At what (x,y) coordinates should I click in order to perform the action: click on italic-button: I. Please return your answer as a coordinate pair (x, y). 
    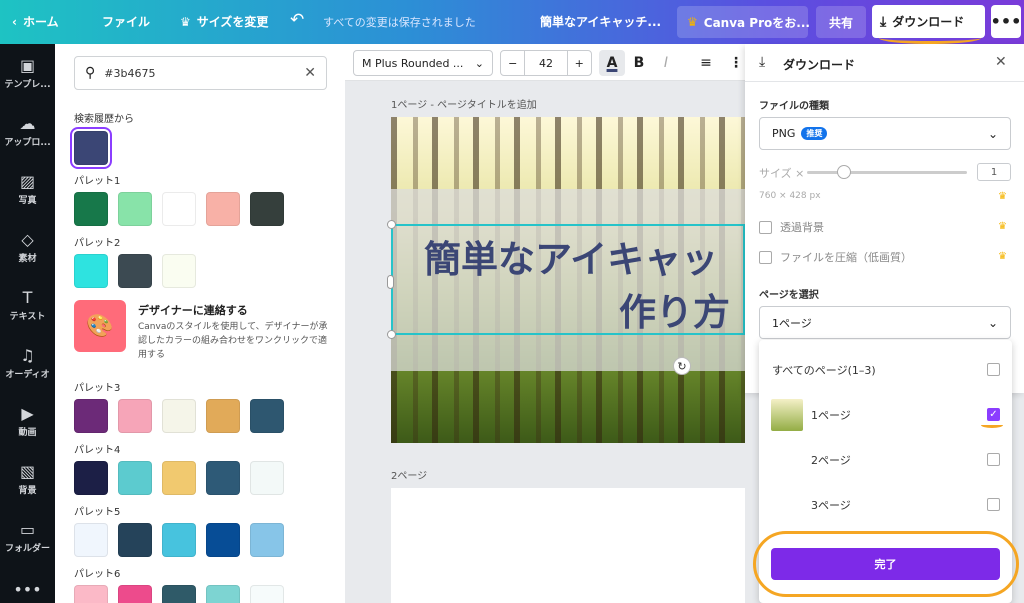
    Looking at the image, I should click on (666, 63).